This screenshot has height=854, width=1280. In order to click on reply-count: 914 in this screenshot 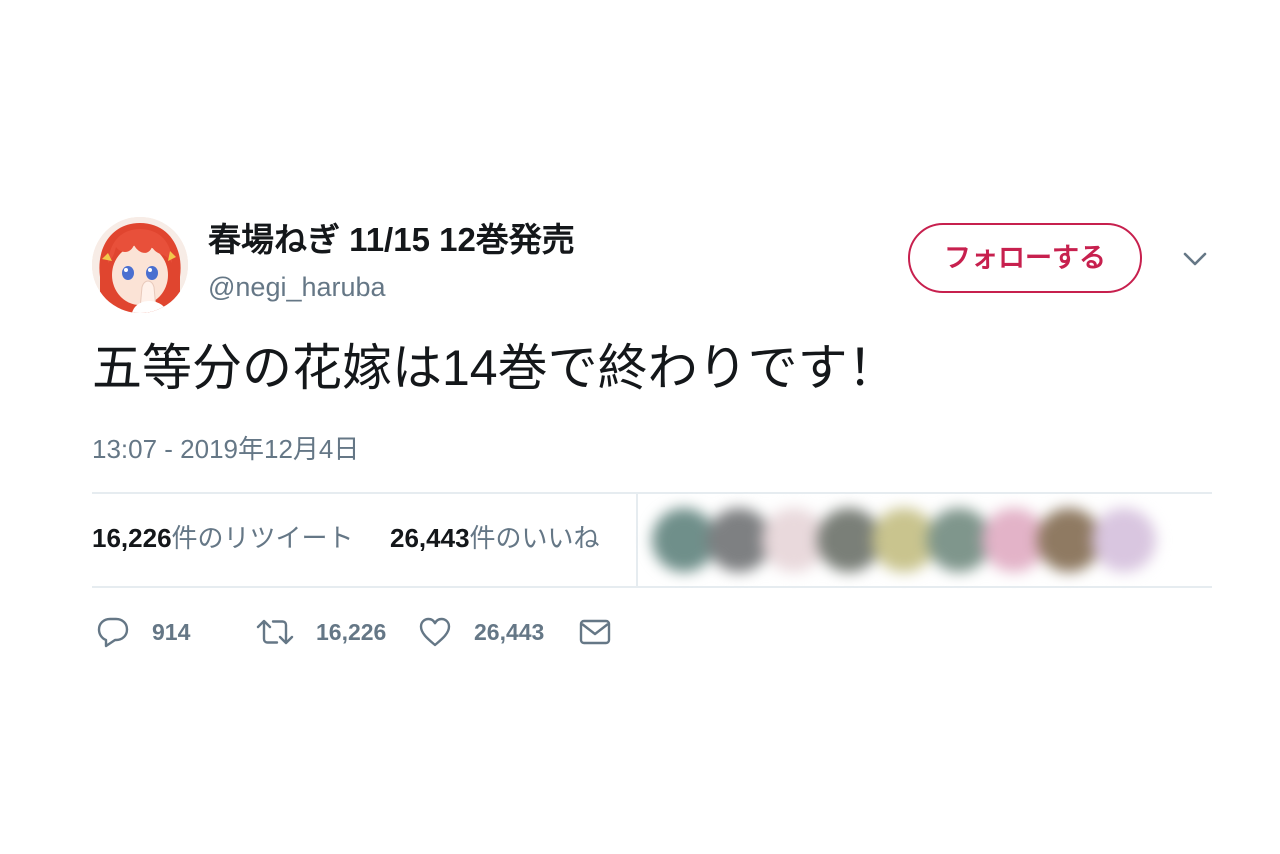, I will do `click(171, 631)`.